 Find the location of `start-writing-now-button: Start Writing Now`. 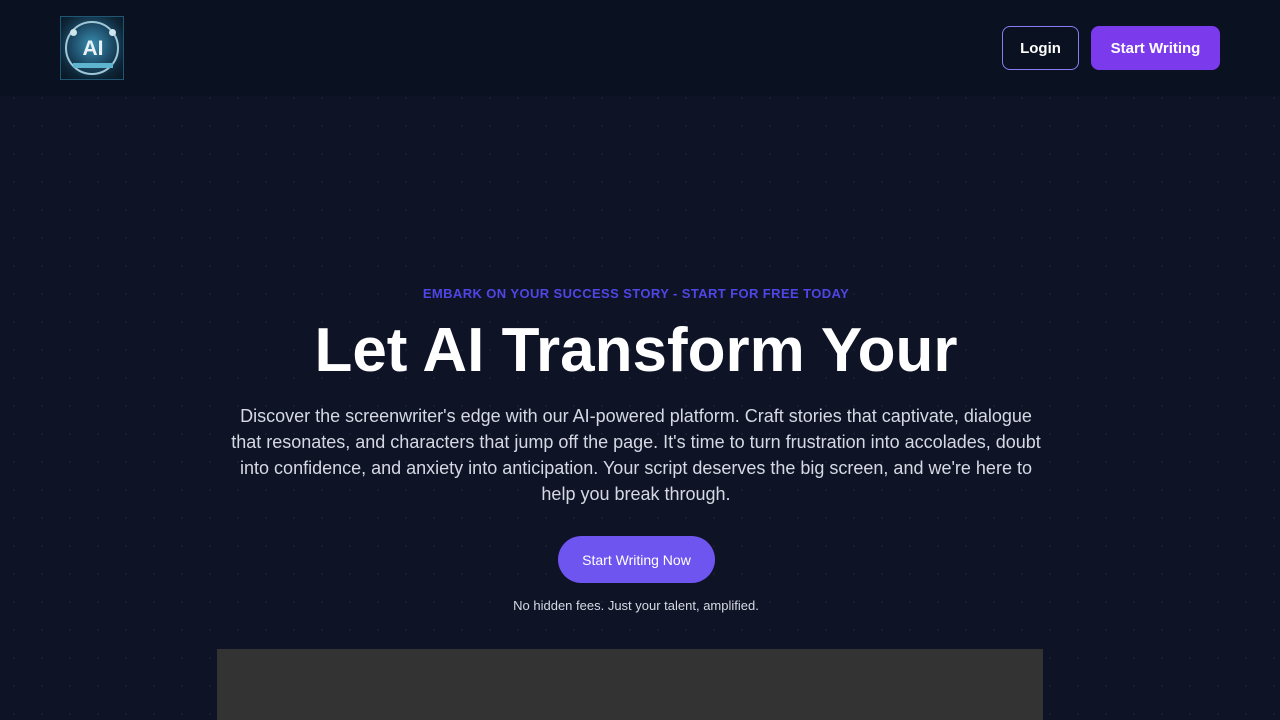

start-writing-now-button: Start Writing Now is located at coordinates (636, 559).